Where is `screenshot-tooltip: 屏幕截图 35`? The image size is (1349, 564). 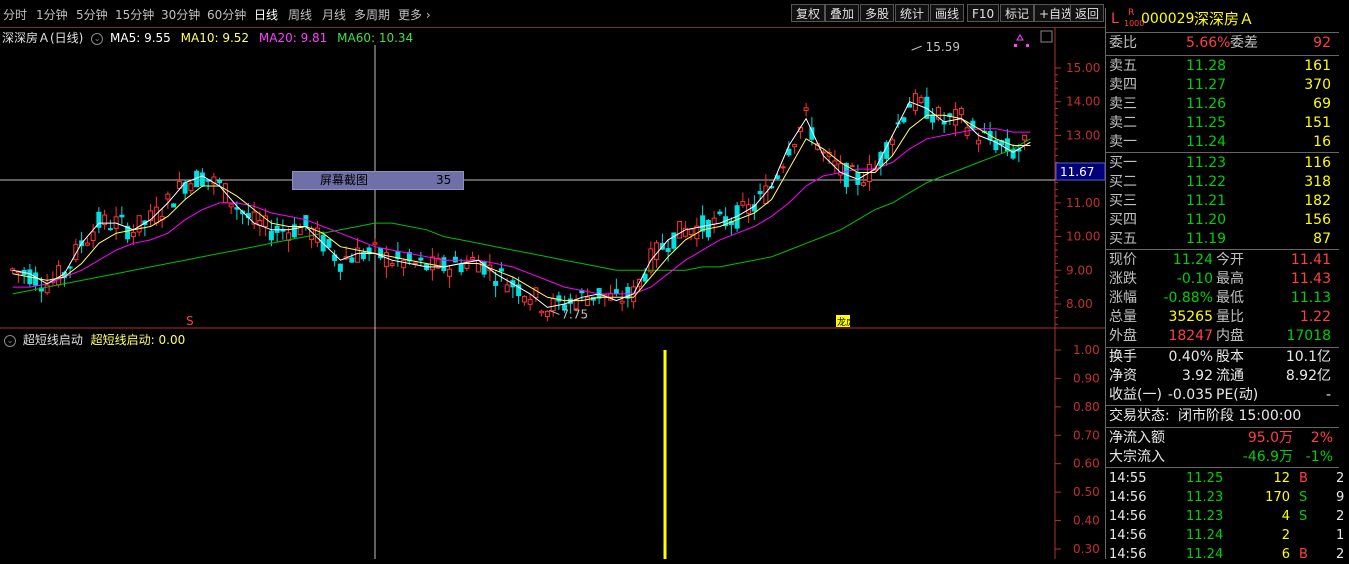
screenshot-tooltip: 屏幕截图 35 is located at coordinates (378, 180).